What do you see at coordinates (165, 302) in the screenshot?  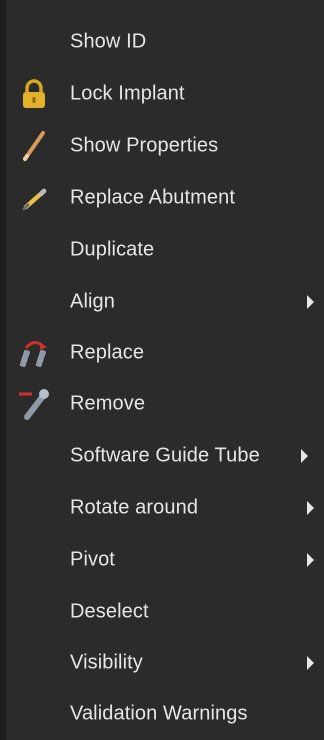 I see `menu-item-align: Align` at bounding box center [165, 302].